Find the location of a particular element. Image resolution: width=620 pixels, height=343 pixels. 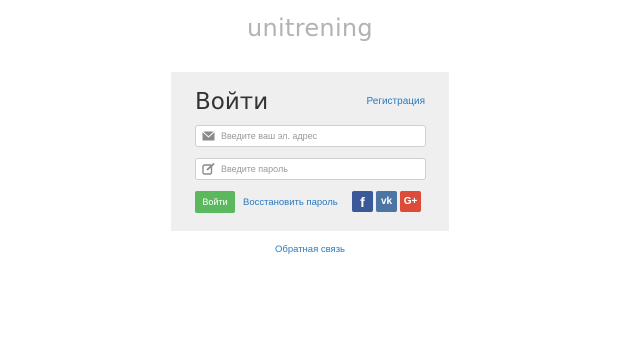

vk-icon: vk is located at coordinates (386, 201).